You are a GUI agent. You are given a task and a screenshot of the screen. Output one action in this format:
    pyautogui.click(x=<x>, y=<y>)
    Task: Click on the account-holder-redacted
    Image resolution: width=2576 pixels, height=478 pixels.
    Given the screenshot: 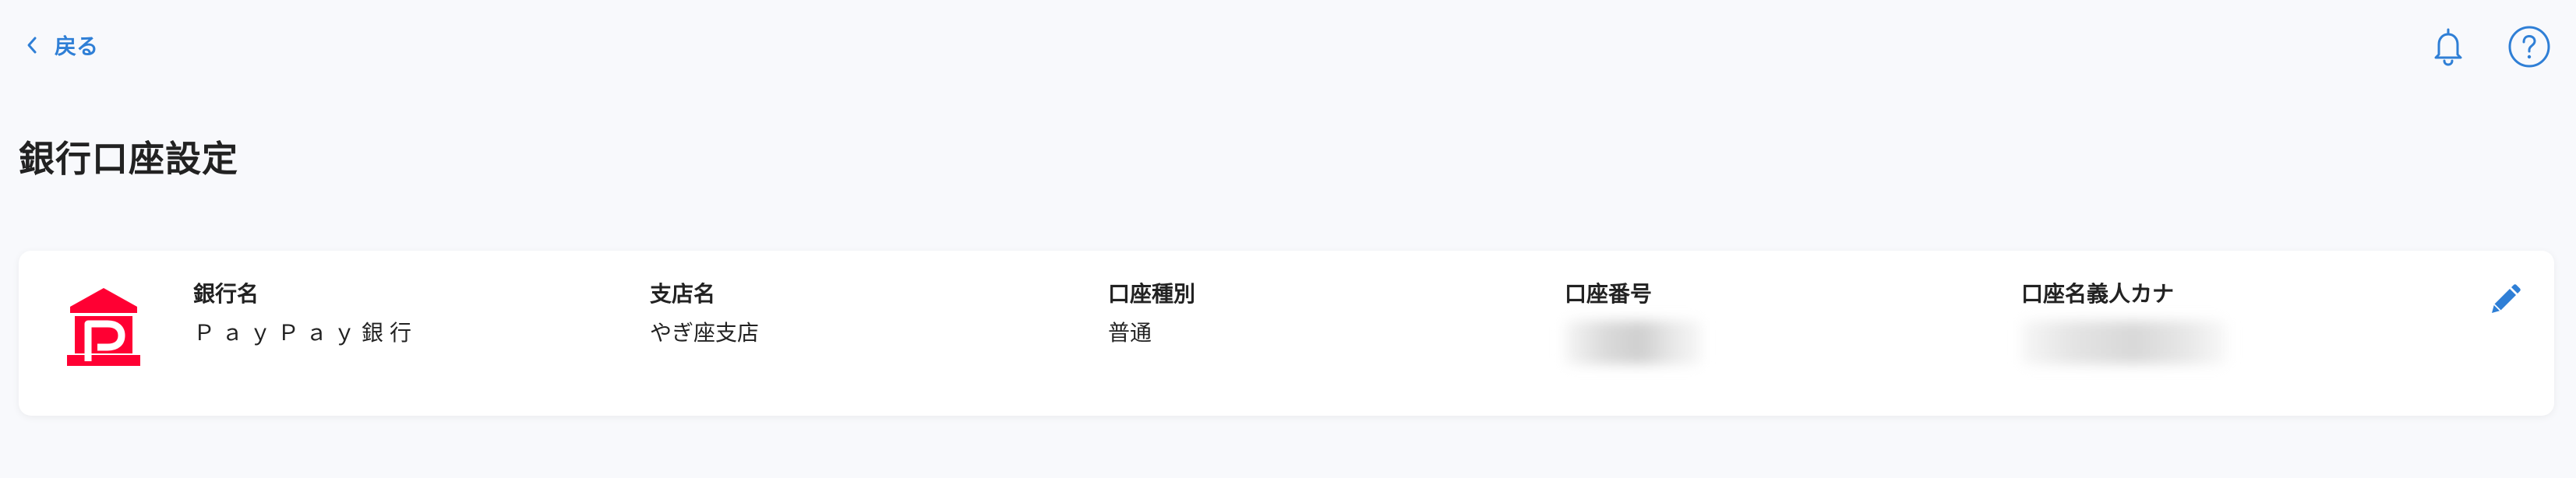 What is the action you would take?
    pyautogui.click(x=2124, y=343)
    